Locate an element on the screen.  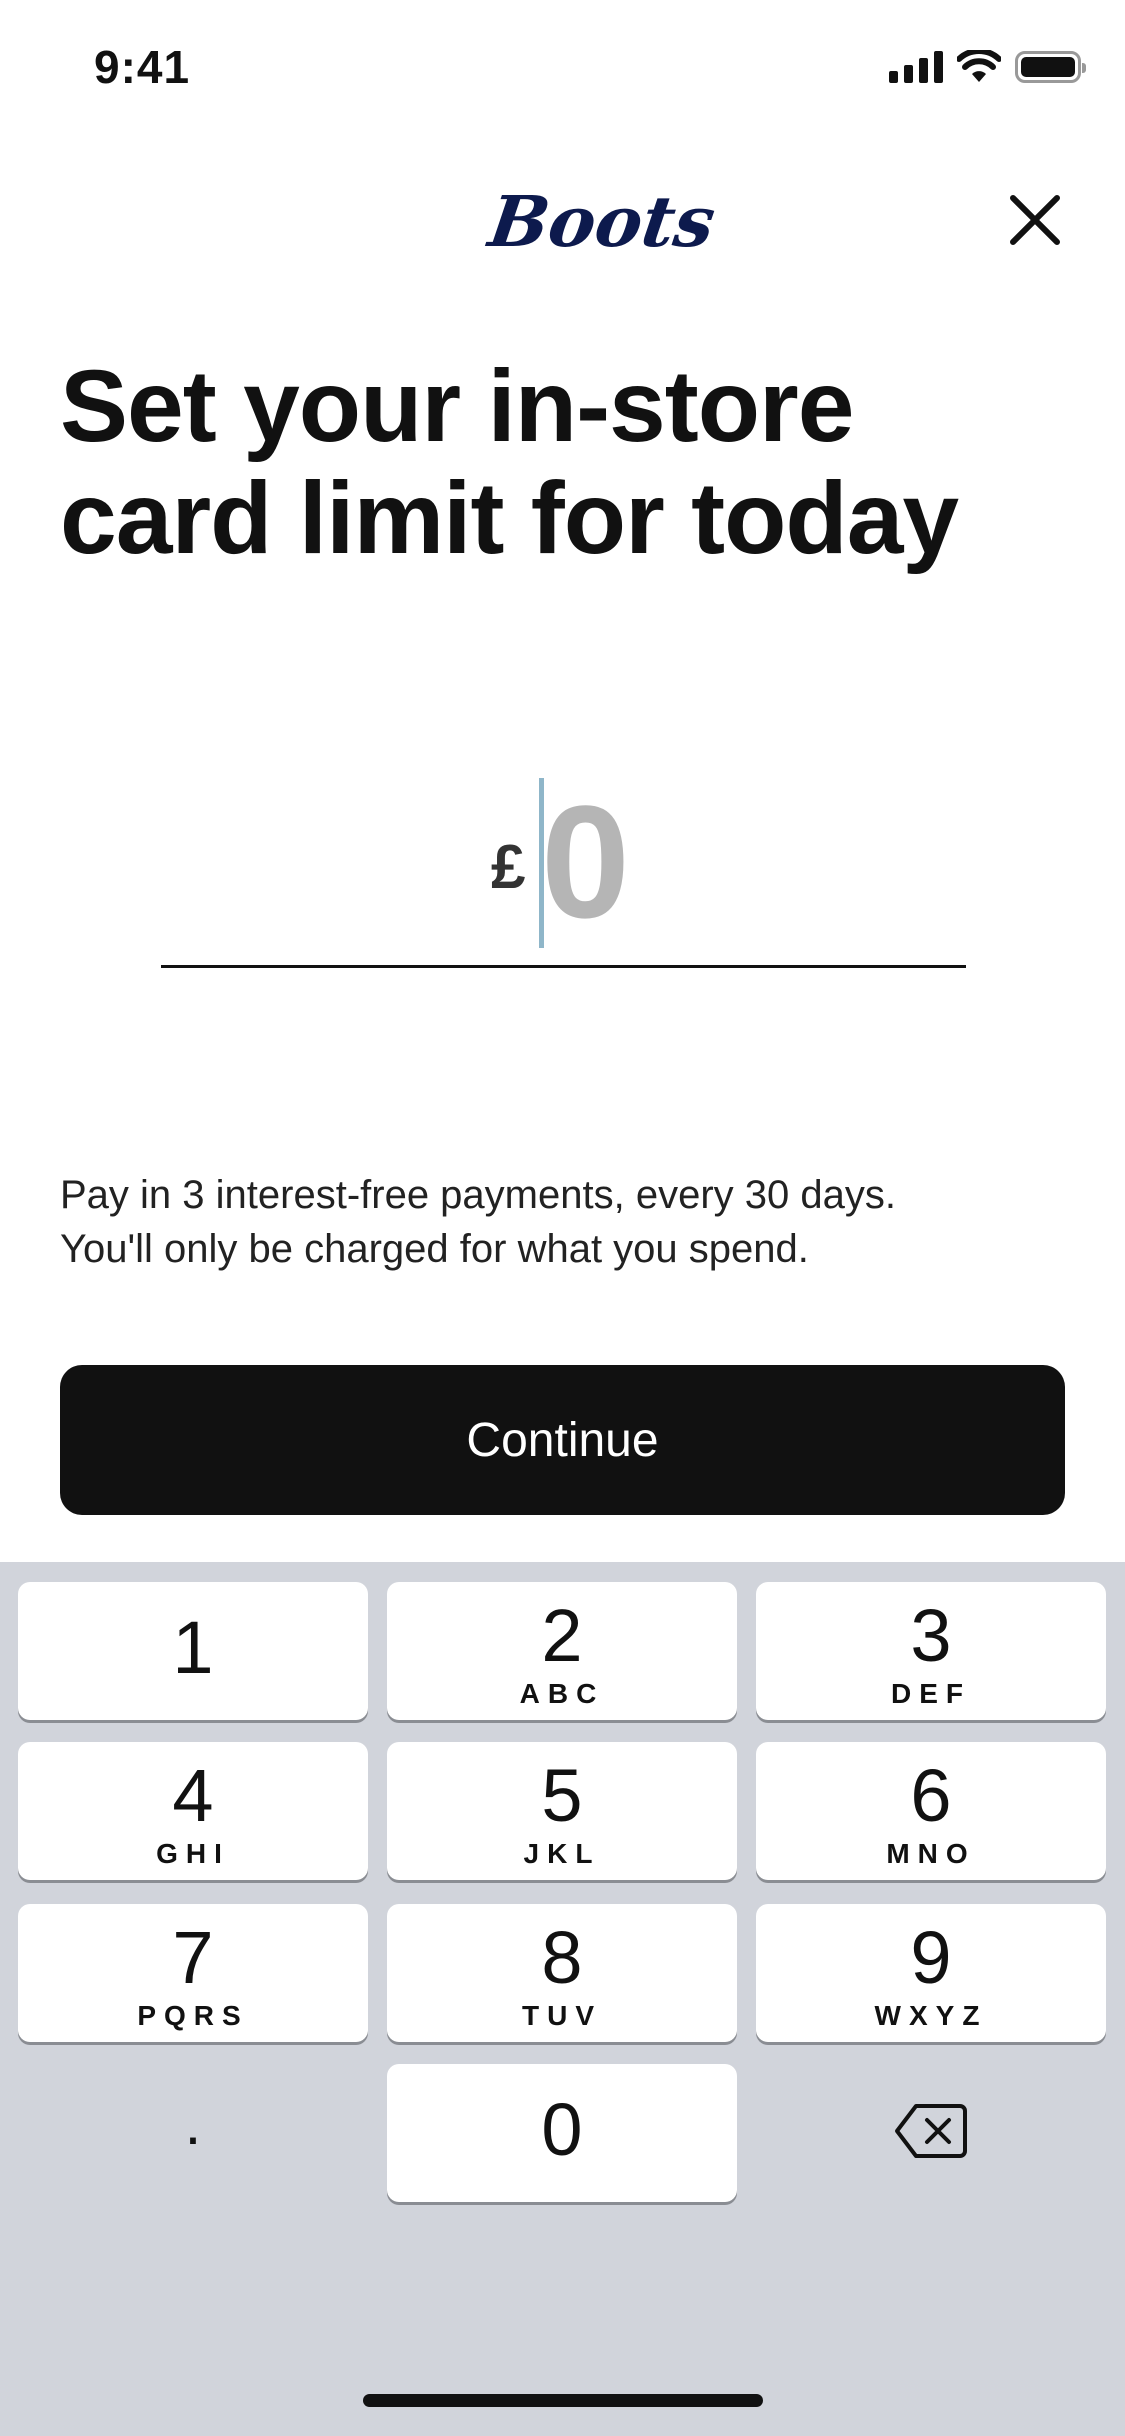
continue-button: Continue is located at coordinates (562, 1440).